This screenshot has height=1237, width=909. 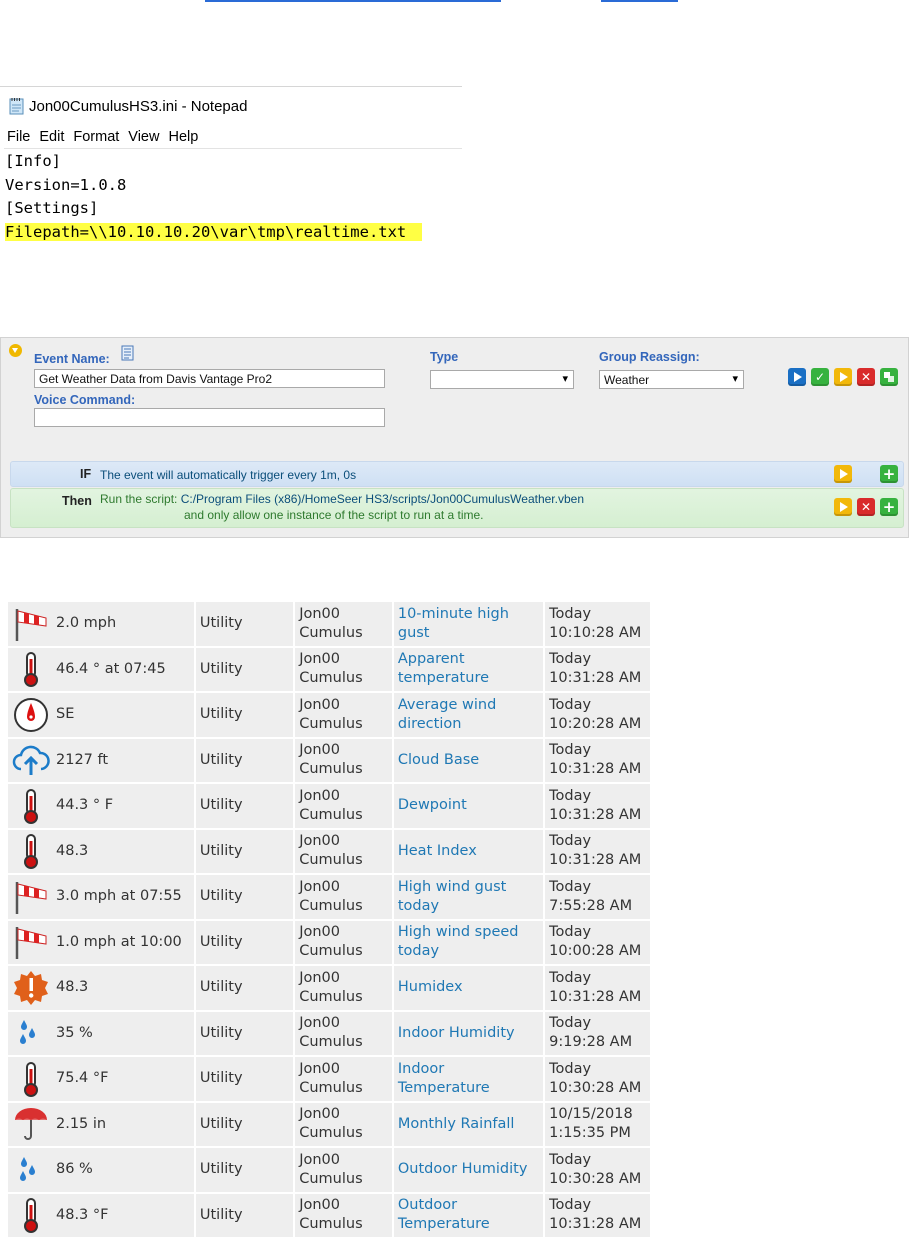 What do you see at coordinates (463, 1169) in the screenshot?
I see `device-name-link: Outdoor Humidity` at bounding box center [463, 1169].